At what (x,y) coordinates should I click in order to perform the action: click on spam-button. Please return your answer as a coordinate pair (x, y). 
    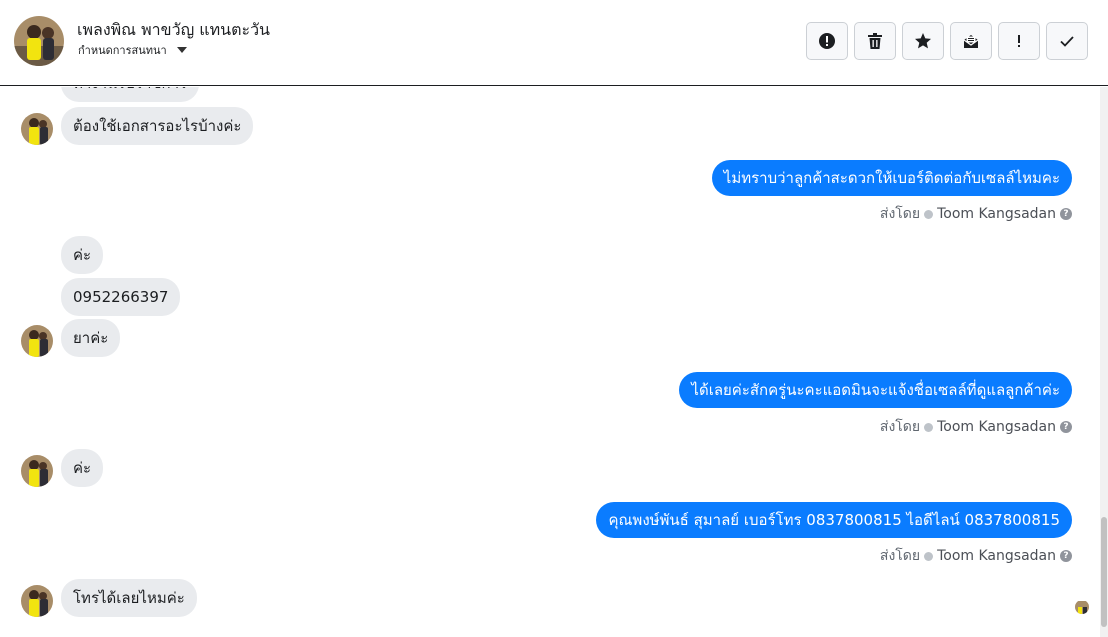
    Looking at the image, I should click on (1019, 41).